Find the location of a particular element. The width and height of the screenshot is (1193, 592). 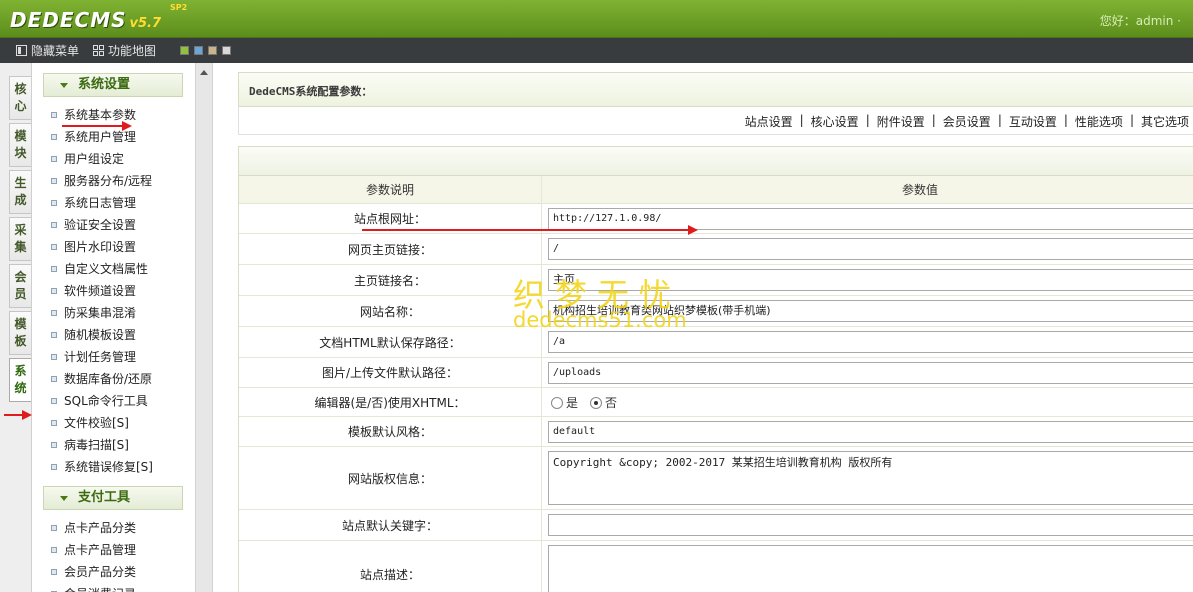

function-map-button: 功能地图 is located at coordinates (124, 50).